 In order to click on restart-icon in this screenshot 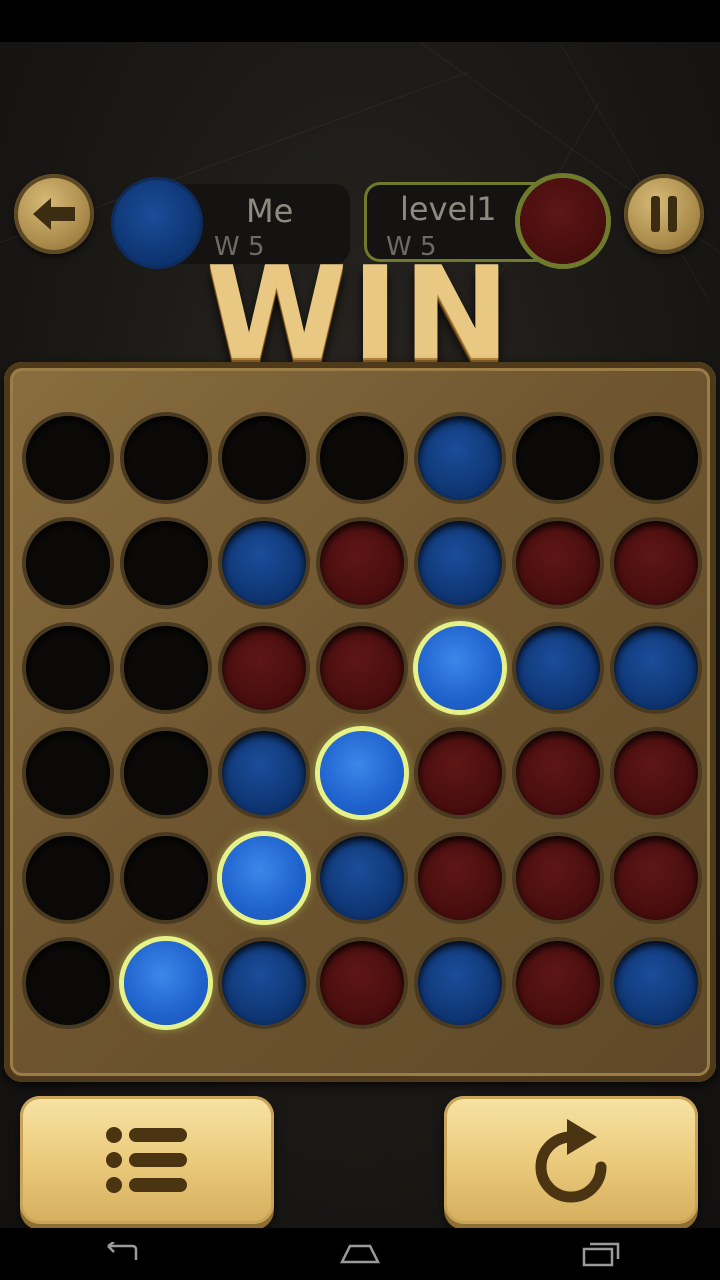, I will do `click(571, 1161)`.